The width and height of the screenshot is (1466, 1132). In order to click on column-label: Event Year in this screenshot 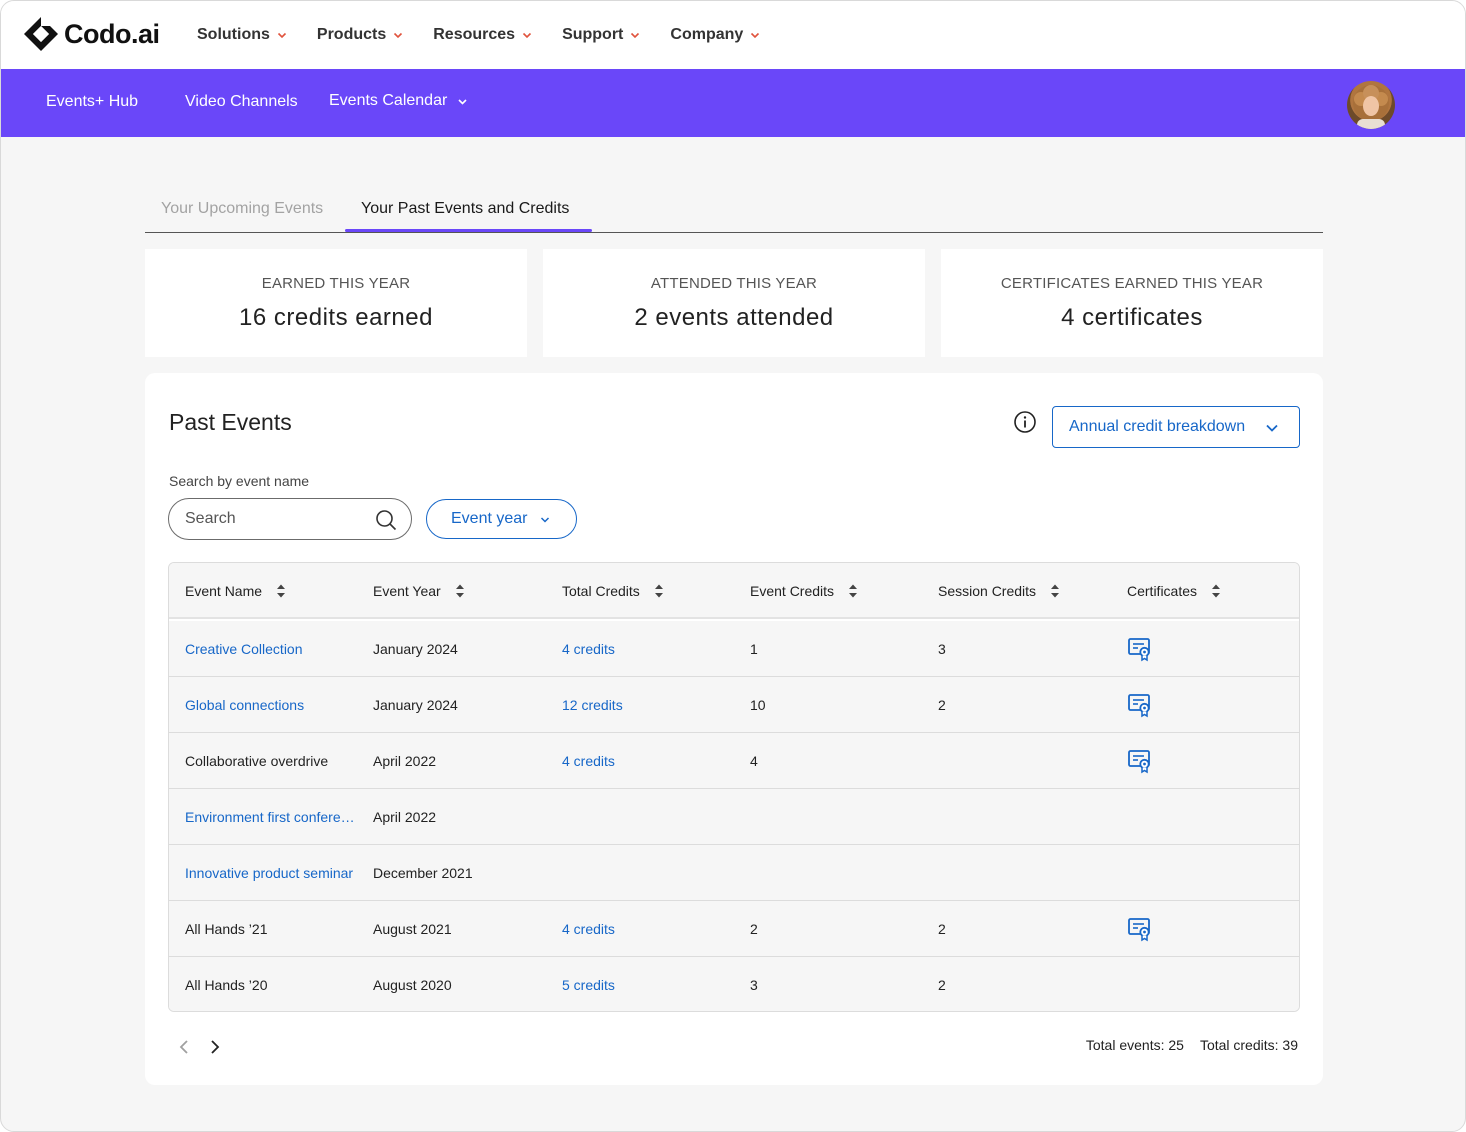, I will do `click(407, 591)`.